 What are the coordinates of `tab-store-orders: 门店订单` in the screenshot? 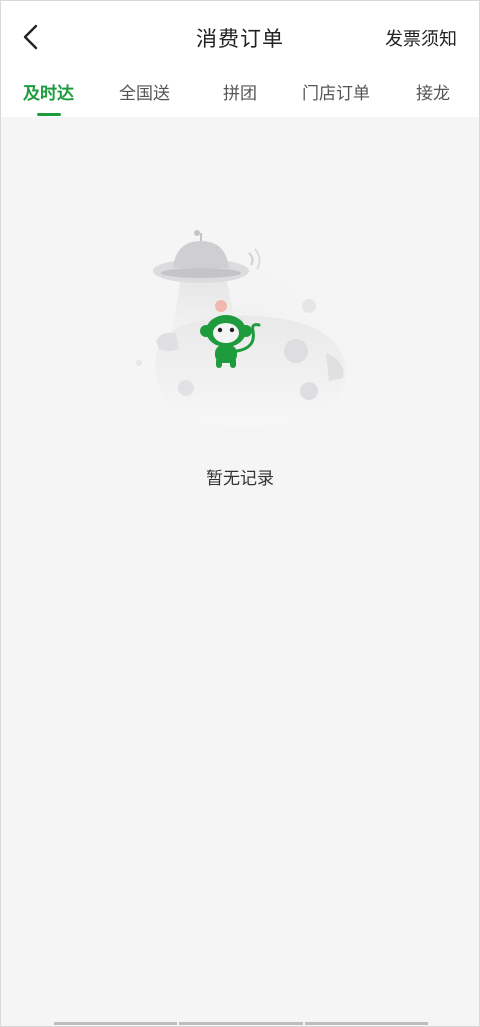 It's located at (336, 91).